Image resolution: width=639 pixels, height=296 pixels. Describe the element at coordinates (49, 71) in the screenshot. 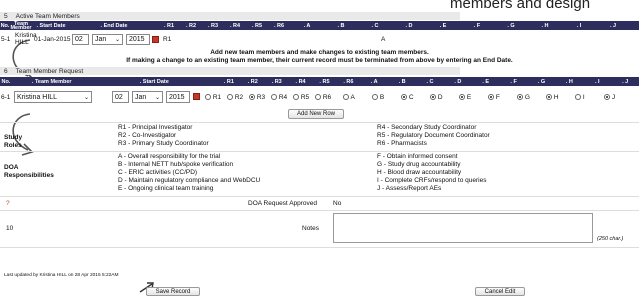

I see `section-title: Team Member Request` at that location.